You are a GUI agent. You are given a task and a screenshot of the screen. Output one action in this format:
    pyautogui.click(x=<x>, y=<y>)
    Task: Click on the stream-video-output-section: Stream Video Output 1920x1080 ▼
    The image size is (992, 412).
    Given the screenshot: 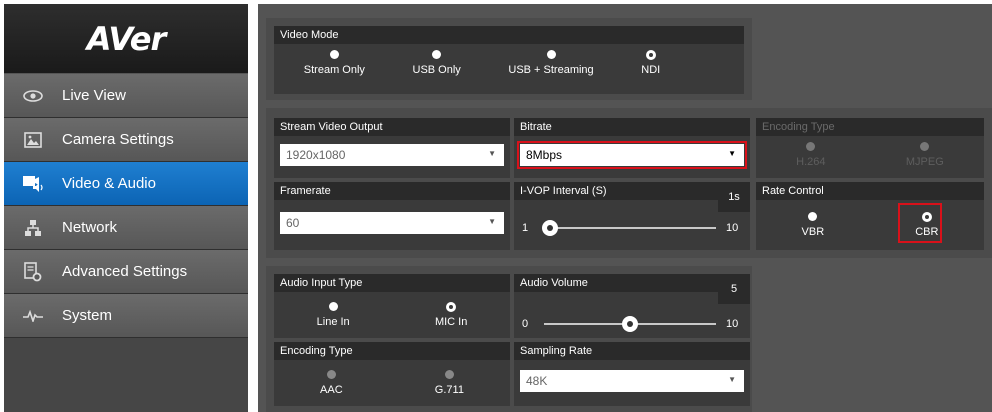 What is the action you would take?
    pyautogui.click(x=392, y=148)
    